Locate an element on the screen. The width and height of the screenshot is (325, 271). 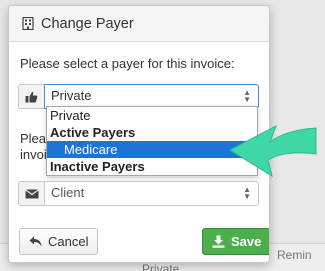
contact-select: Client ▲ ▼ is located at coordinates (151, 193).